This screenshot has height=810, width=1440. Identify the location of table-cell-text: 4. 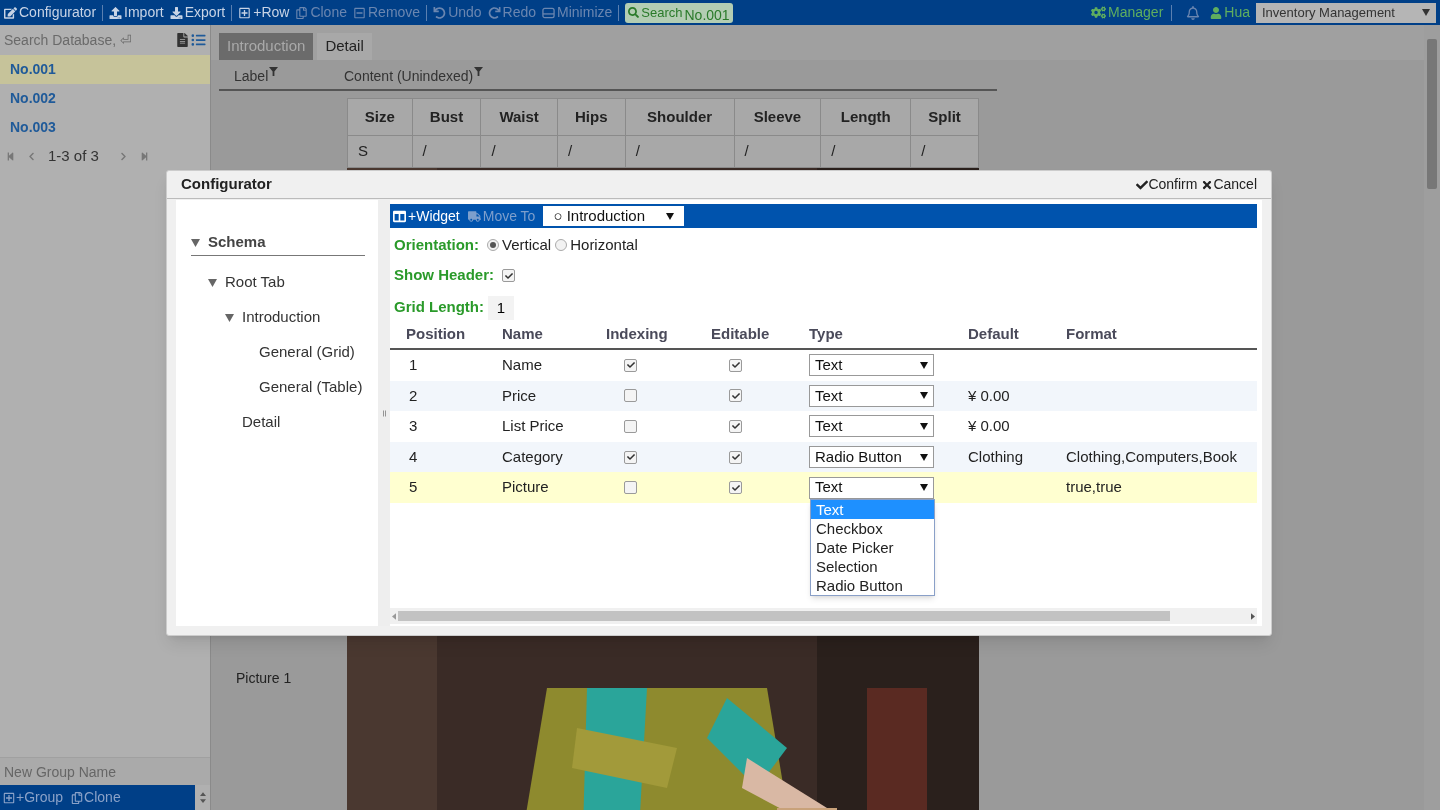
(413, 456).